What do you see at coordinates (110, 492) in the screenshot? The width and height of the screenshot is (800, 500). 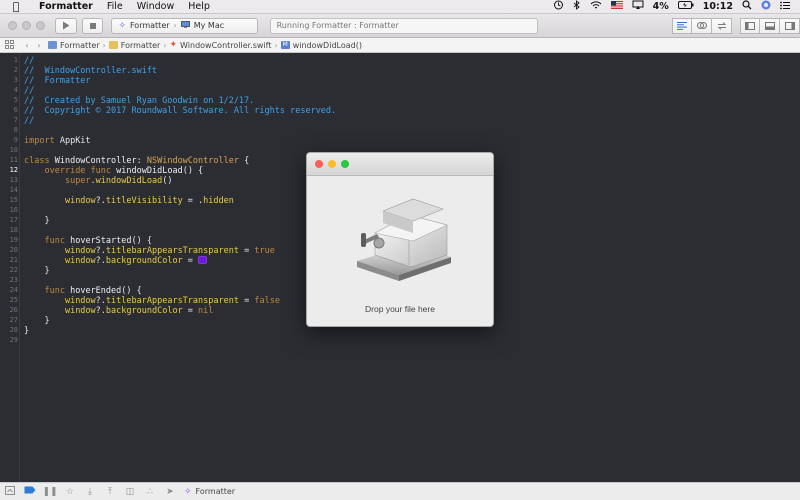 I see `step-out-icon: ⤒` at bounding box center [110, 492].